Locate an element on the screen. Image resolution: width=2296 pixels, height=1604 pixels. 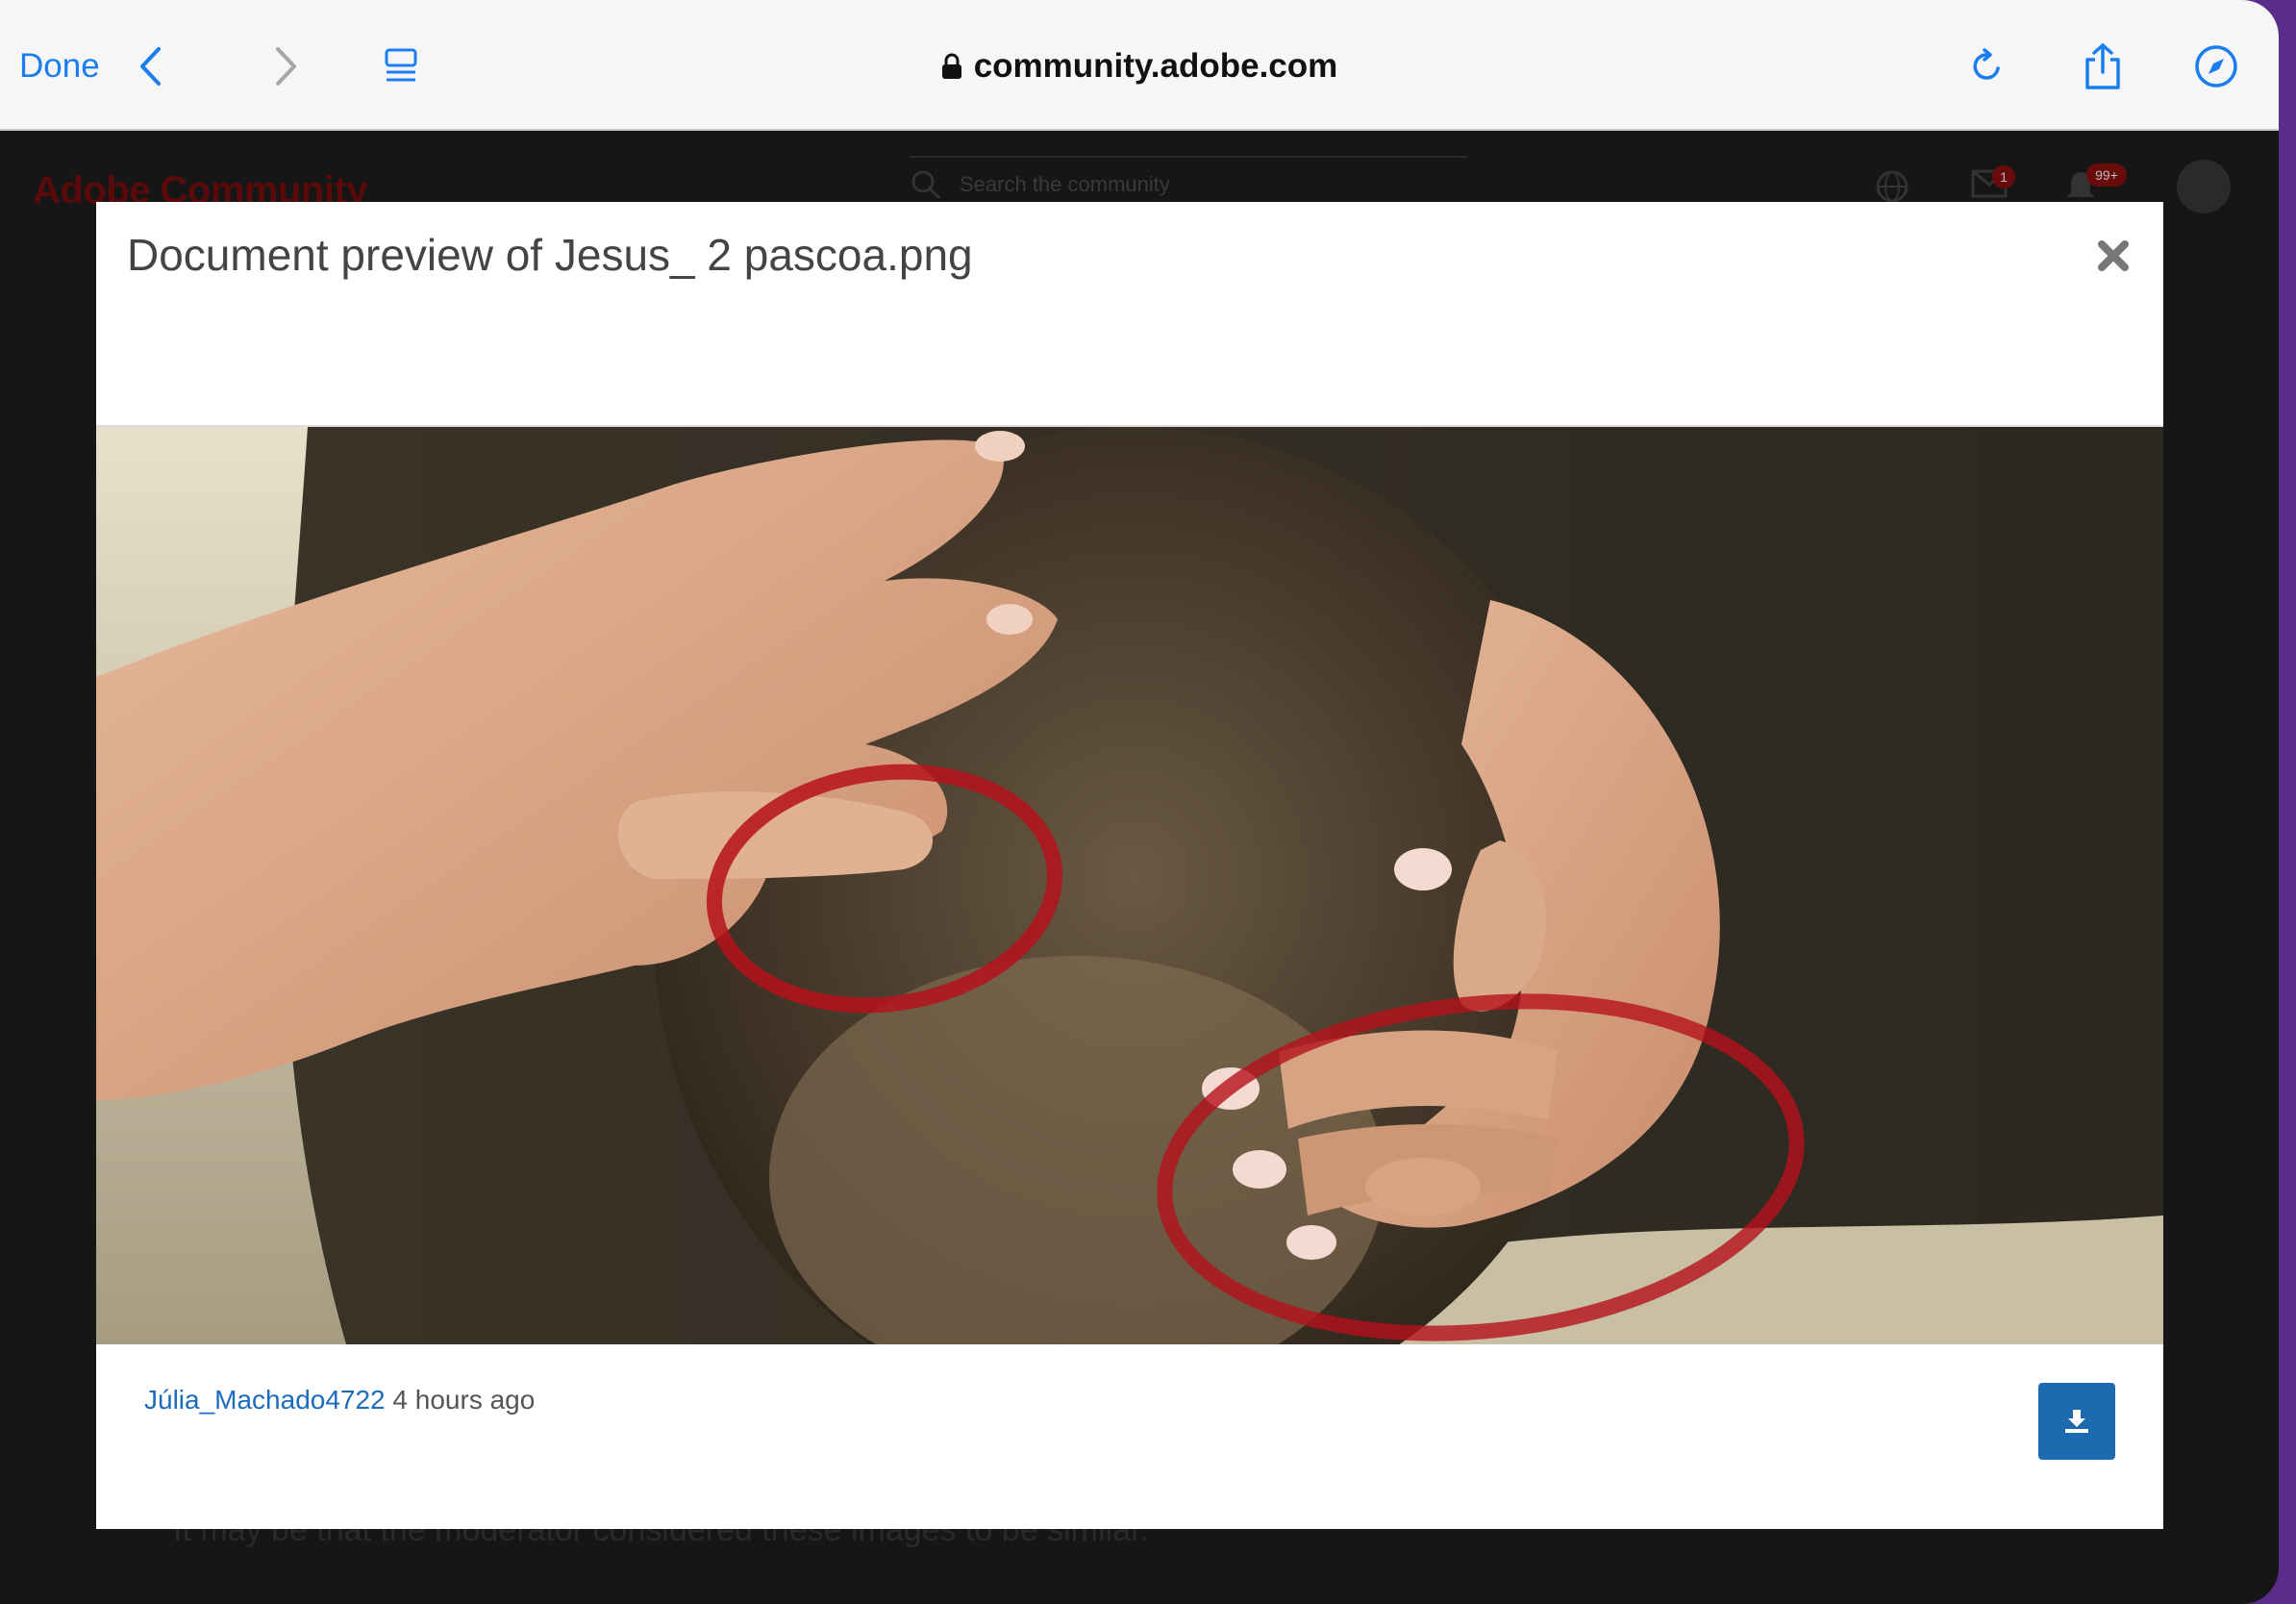
reload-icon is located at coordinates (1986, 64).